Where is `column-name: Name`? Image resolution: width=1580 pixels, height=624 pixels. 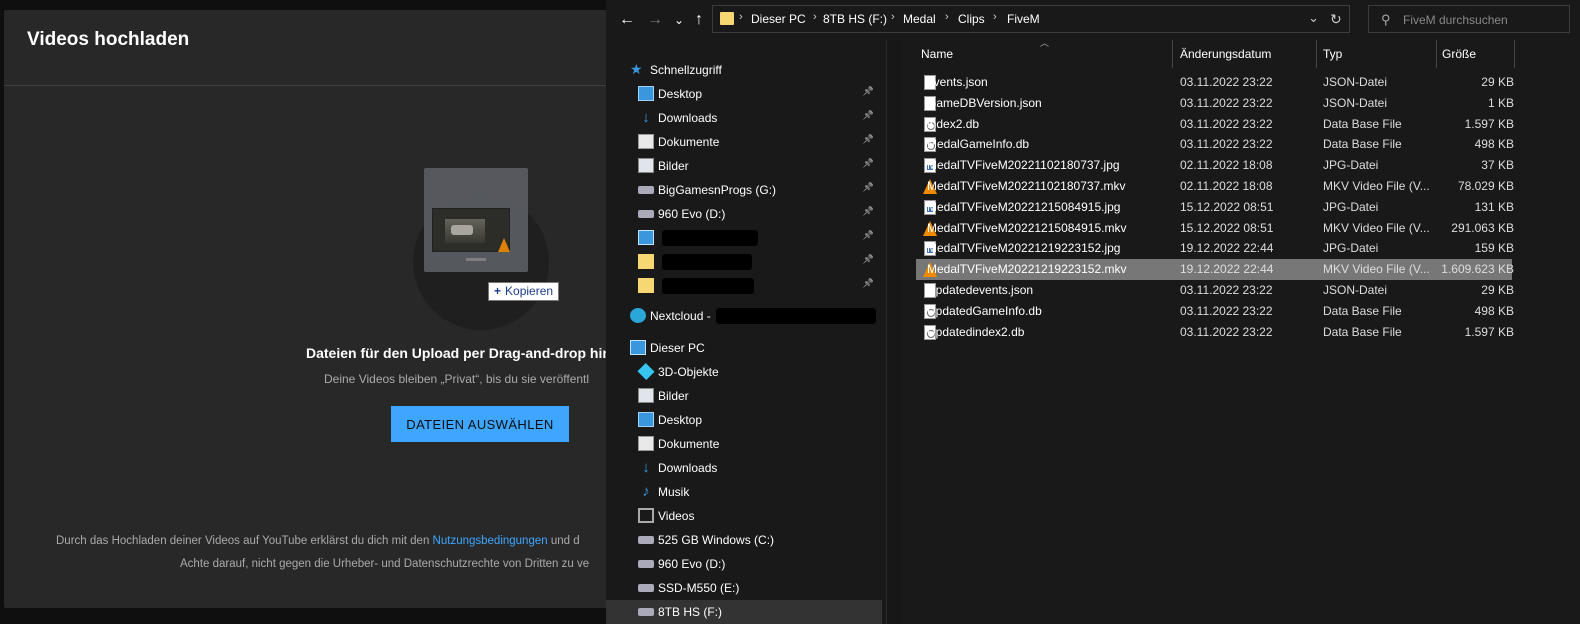
column-name: Name is located at coordinates (937, 54).